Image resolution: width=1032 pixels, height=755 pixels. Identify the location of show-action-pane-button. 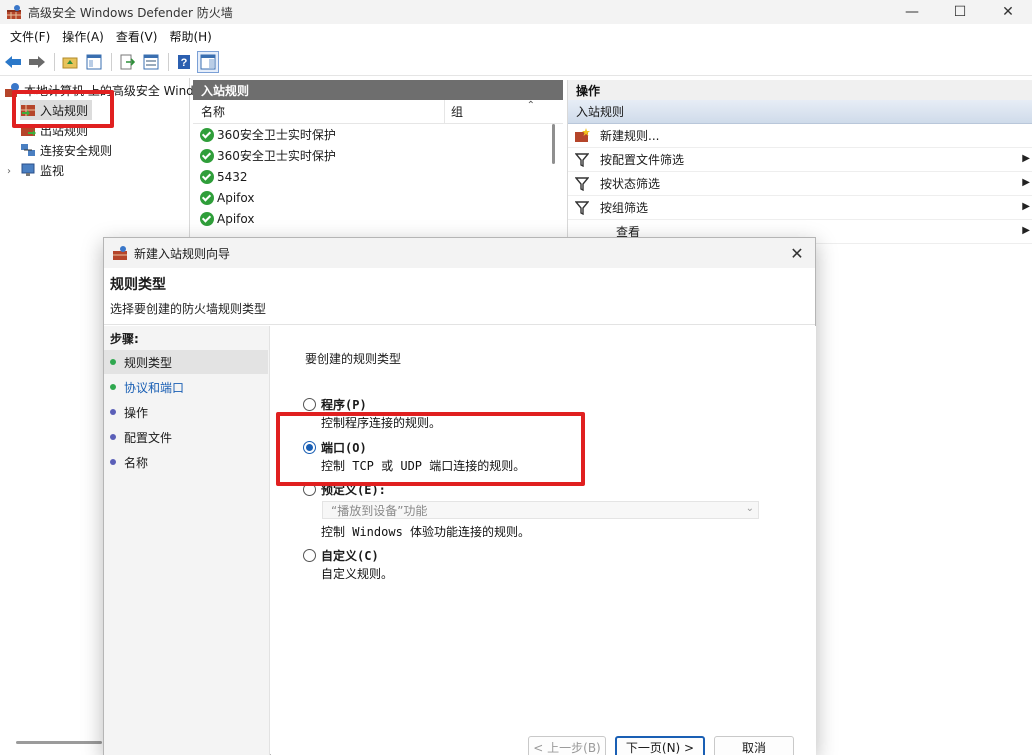
(208, 61).